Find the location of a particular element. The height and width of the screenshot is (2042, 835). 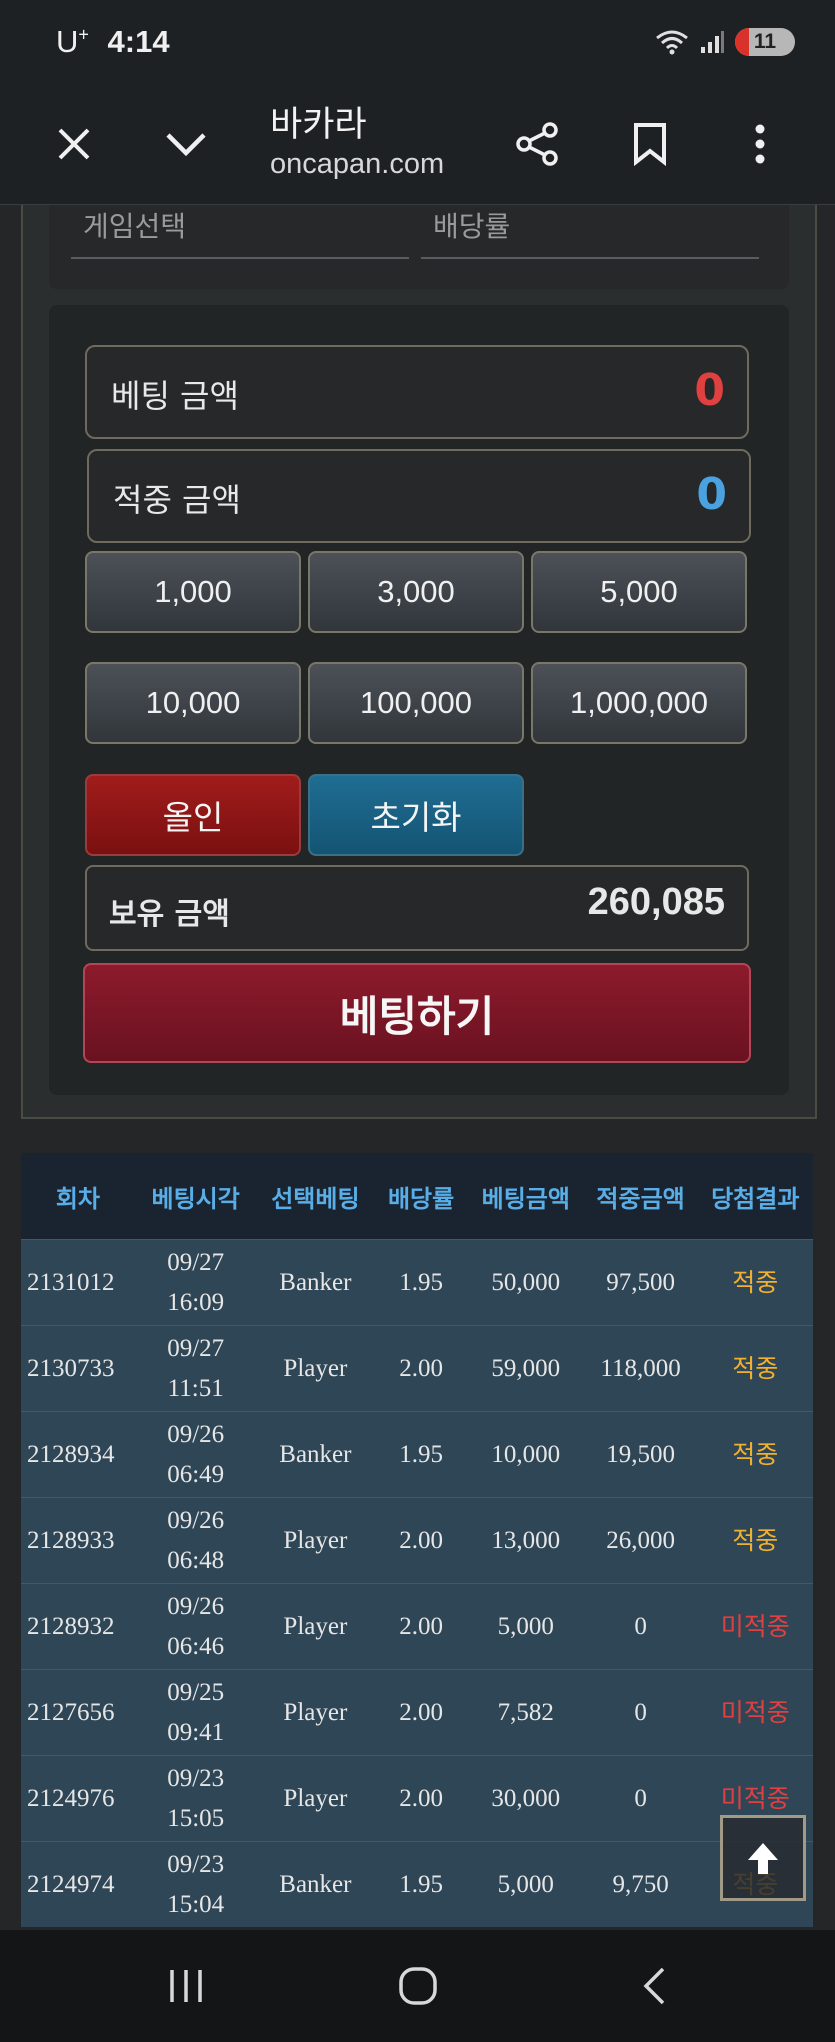

cell-time: 11:51 is located at coordinates (195, 1388).